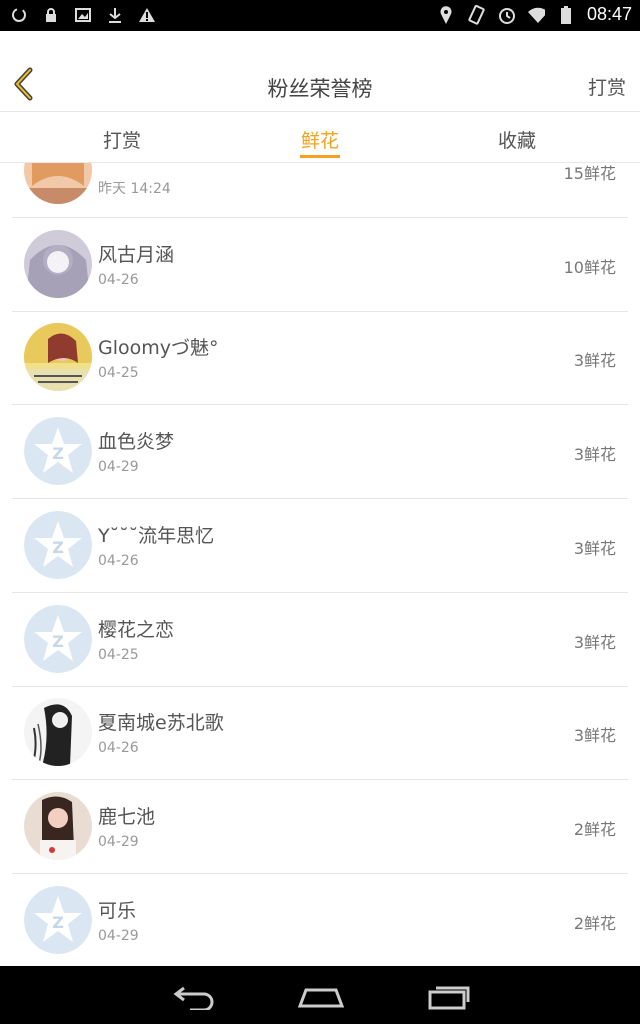 This screenshot has height=1024, width=640. What do you see at coordinates (320, 546) in the screenshot?
I see `list-item: Z Y˘˘˘流年思忆 04-26 3鲜花` at bounding box center [320, 546].